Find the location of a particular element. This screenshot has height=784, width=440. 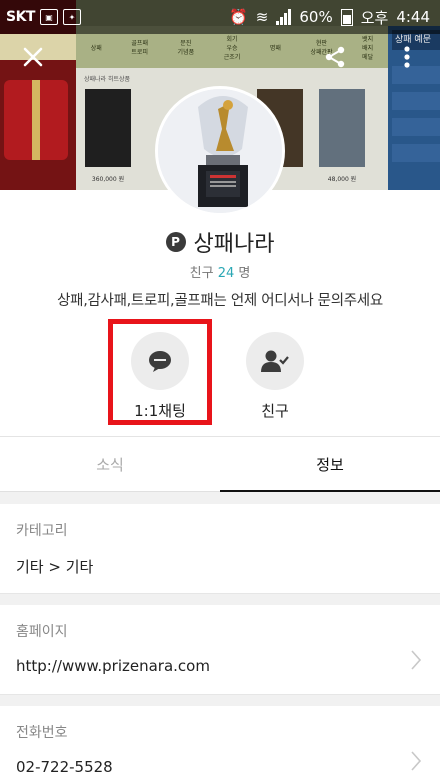

info-phone: 전화번호 02-722-5528 is located at coordinates (220, 745).